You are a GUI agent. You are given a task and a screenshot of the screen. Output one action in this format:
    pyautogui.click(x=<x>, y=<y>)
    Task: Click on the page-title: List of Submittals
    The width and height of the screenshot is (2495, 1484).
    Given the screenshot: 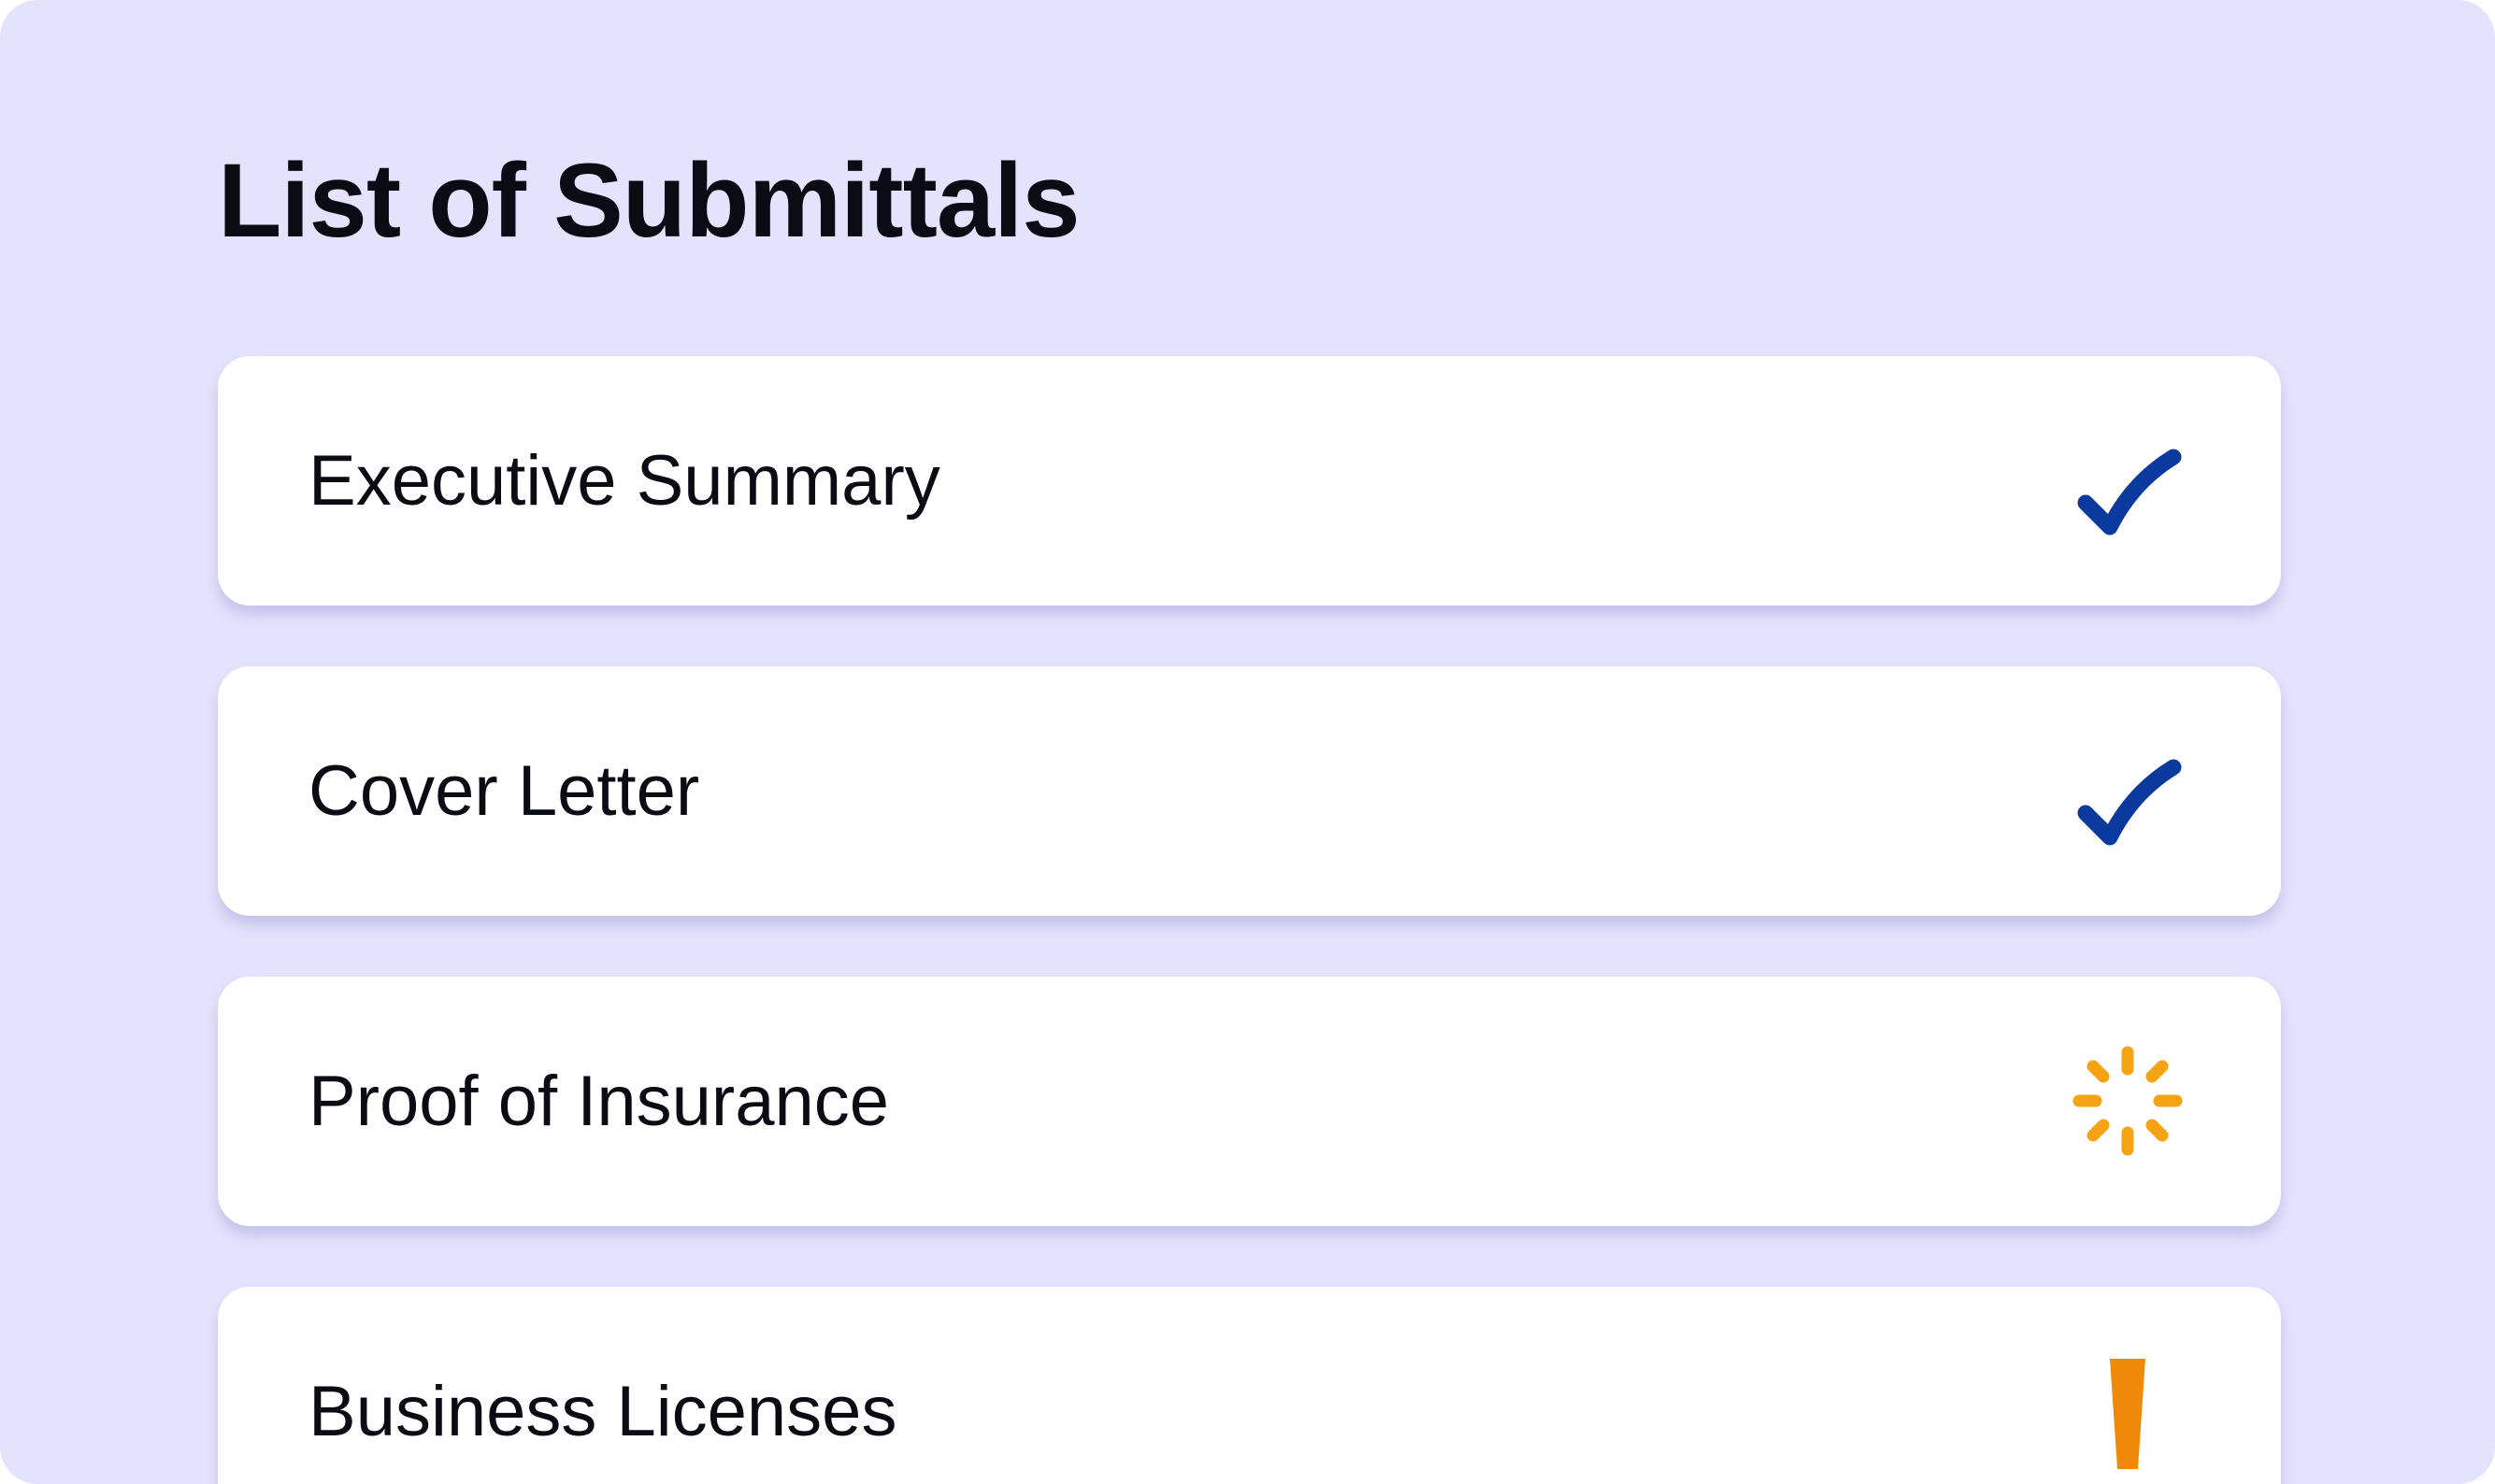 What is the action you would take?
    pyautogui.click(x=649, y=200)
    